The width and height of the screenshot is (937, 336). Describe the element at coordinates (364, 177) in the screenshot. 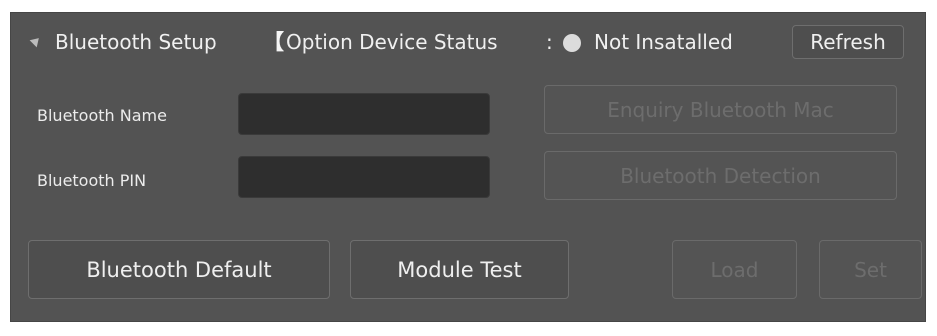

I see `bluetooth-pin-input` at that location.